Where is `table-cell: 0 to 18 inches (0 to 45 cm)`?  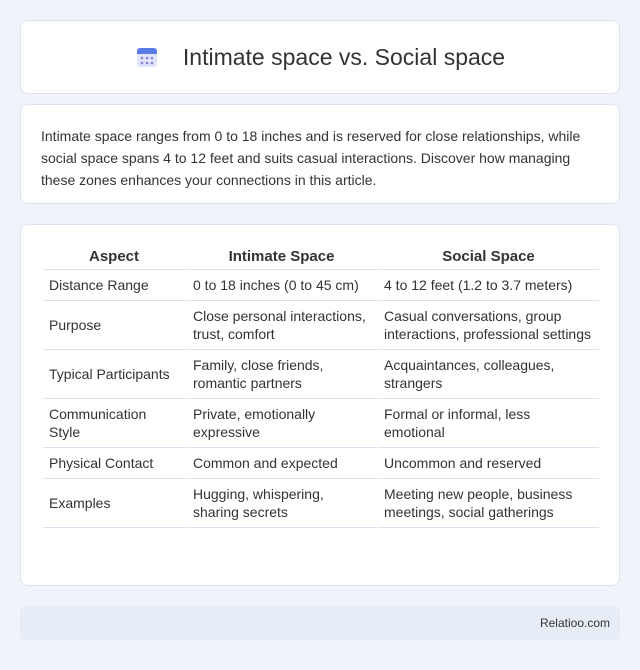 table-cell: 0 to 18 inches (0 to 45 cm) is located at coordinates (280, 285).